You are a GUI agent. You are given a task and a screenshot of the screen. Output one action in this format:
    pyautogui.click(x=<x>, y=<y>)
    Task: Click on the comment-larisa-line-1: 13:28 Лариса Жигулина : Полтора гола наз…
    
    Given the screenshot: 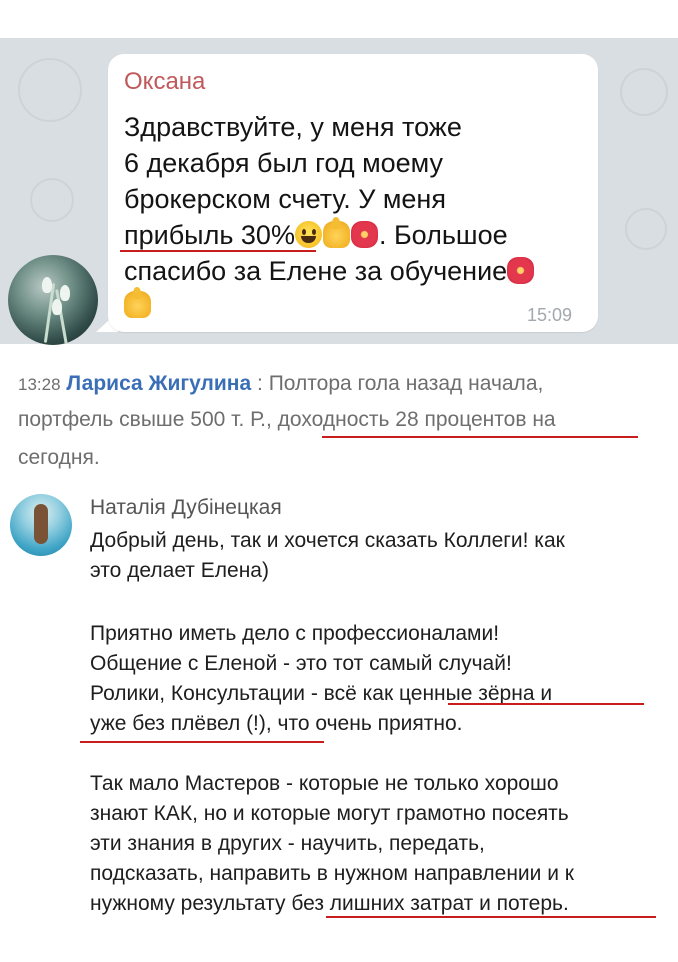 What is the action you would take?
    pyautogui.click(x=280, y=384)
    